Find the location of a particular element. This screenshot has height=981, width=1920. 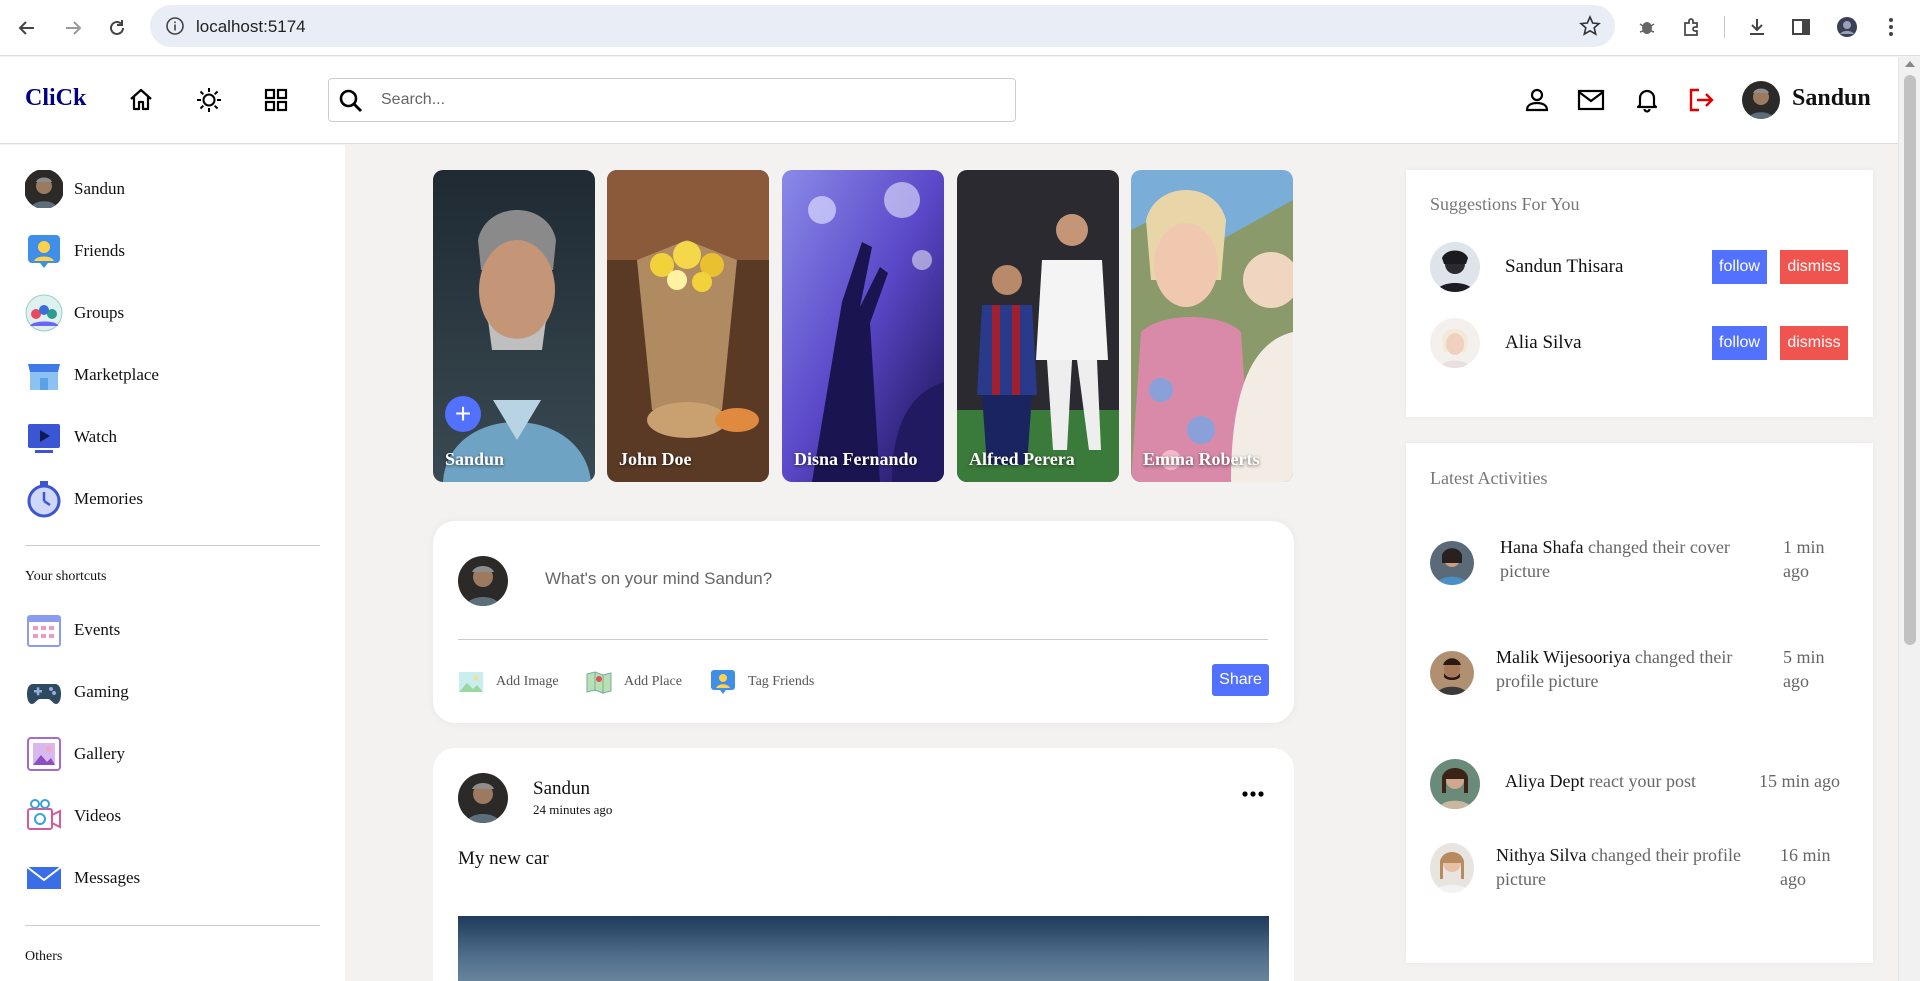

groups-icon is located at coordinates (44, 313).